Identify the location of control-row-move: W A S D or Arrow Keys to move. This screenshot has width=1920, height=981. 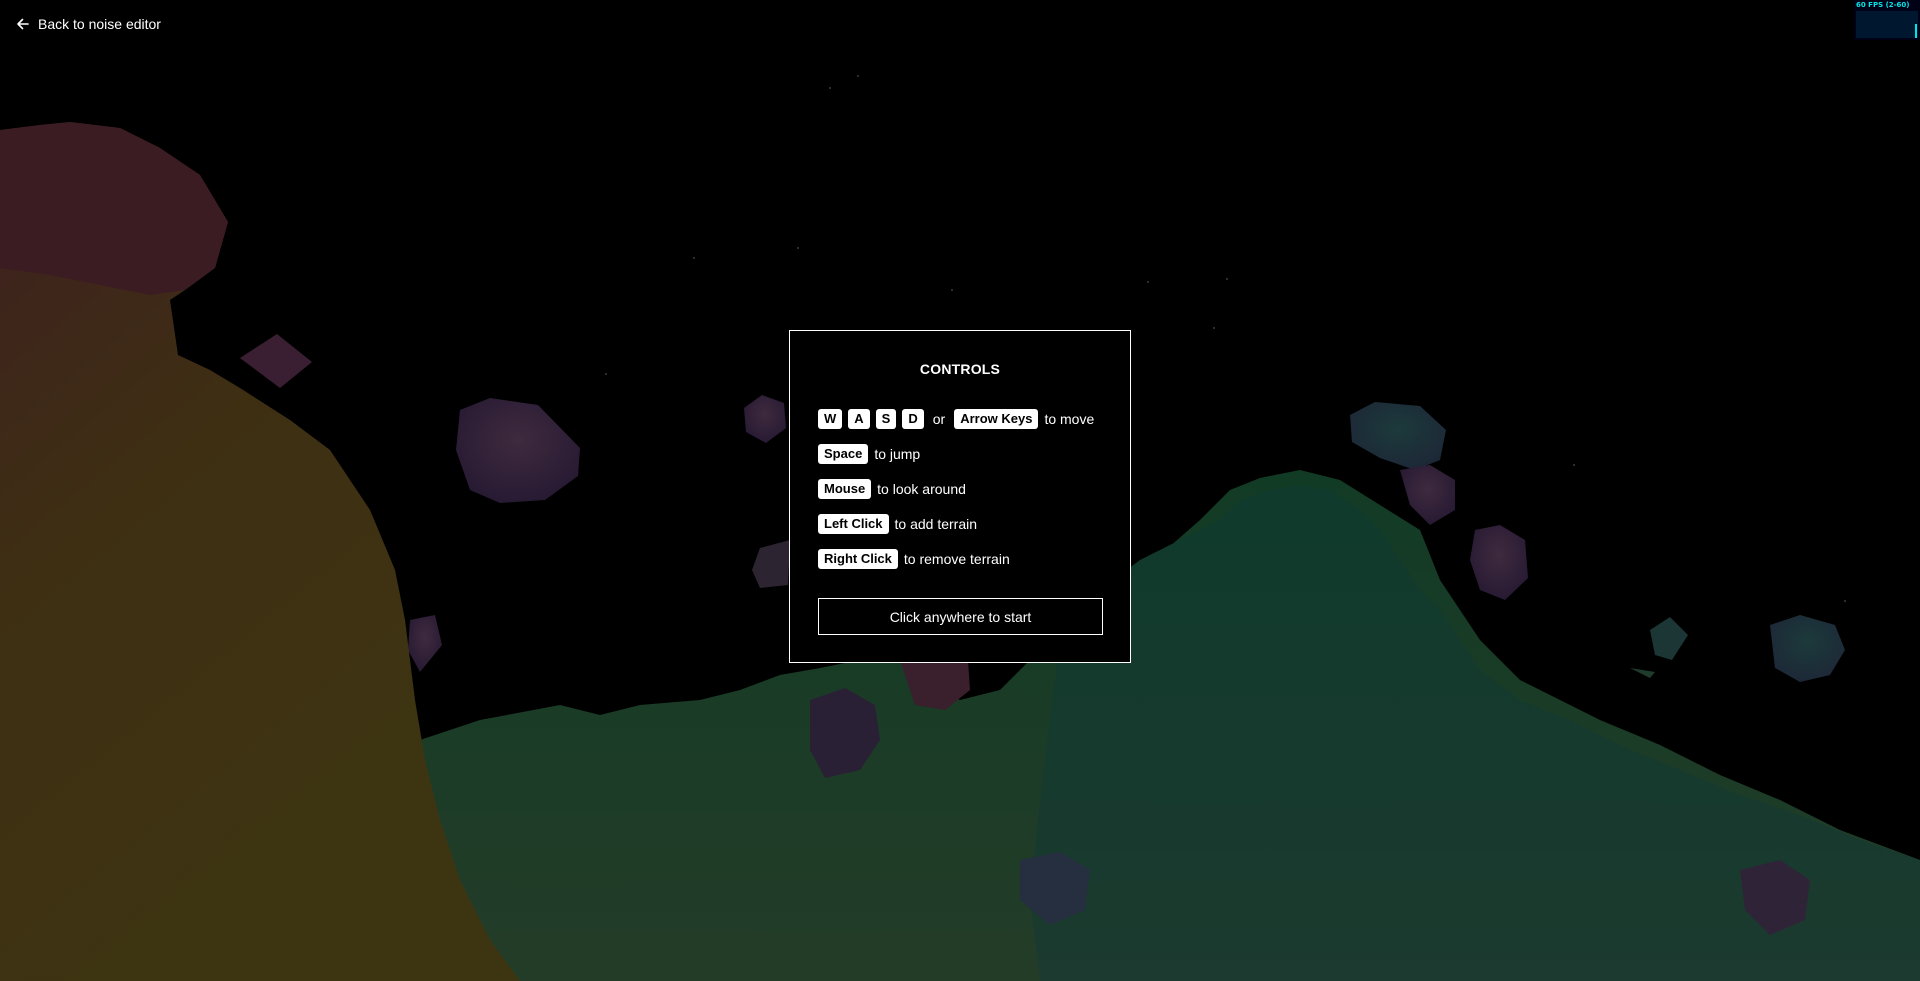
(956, 419).